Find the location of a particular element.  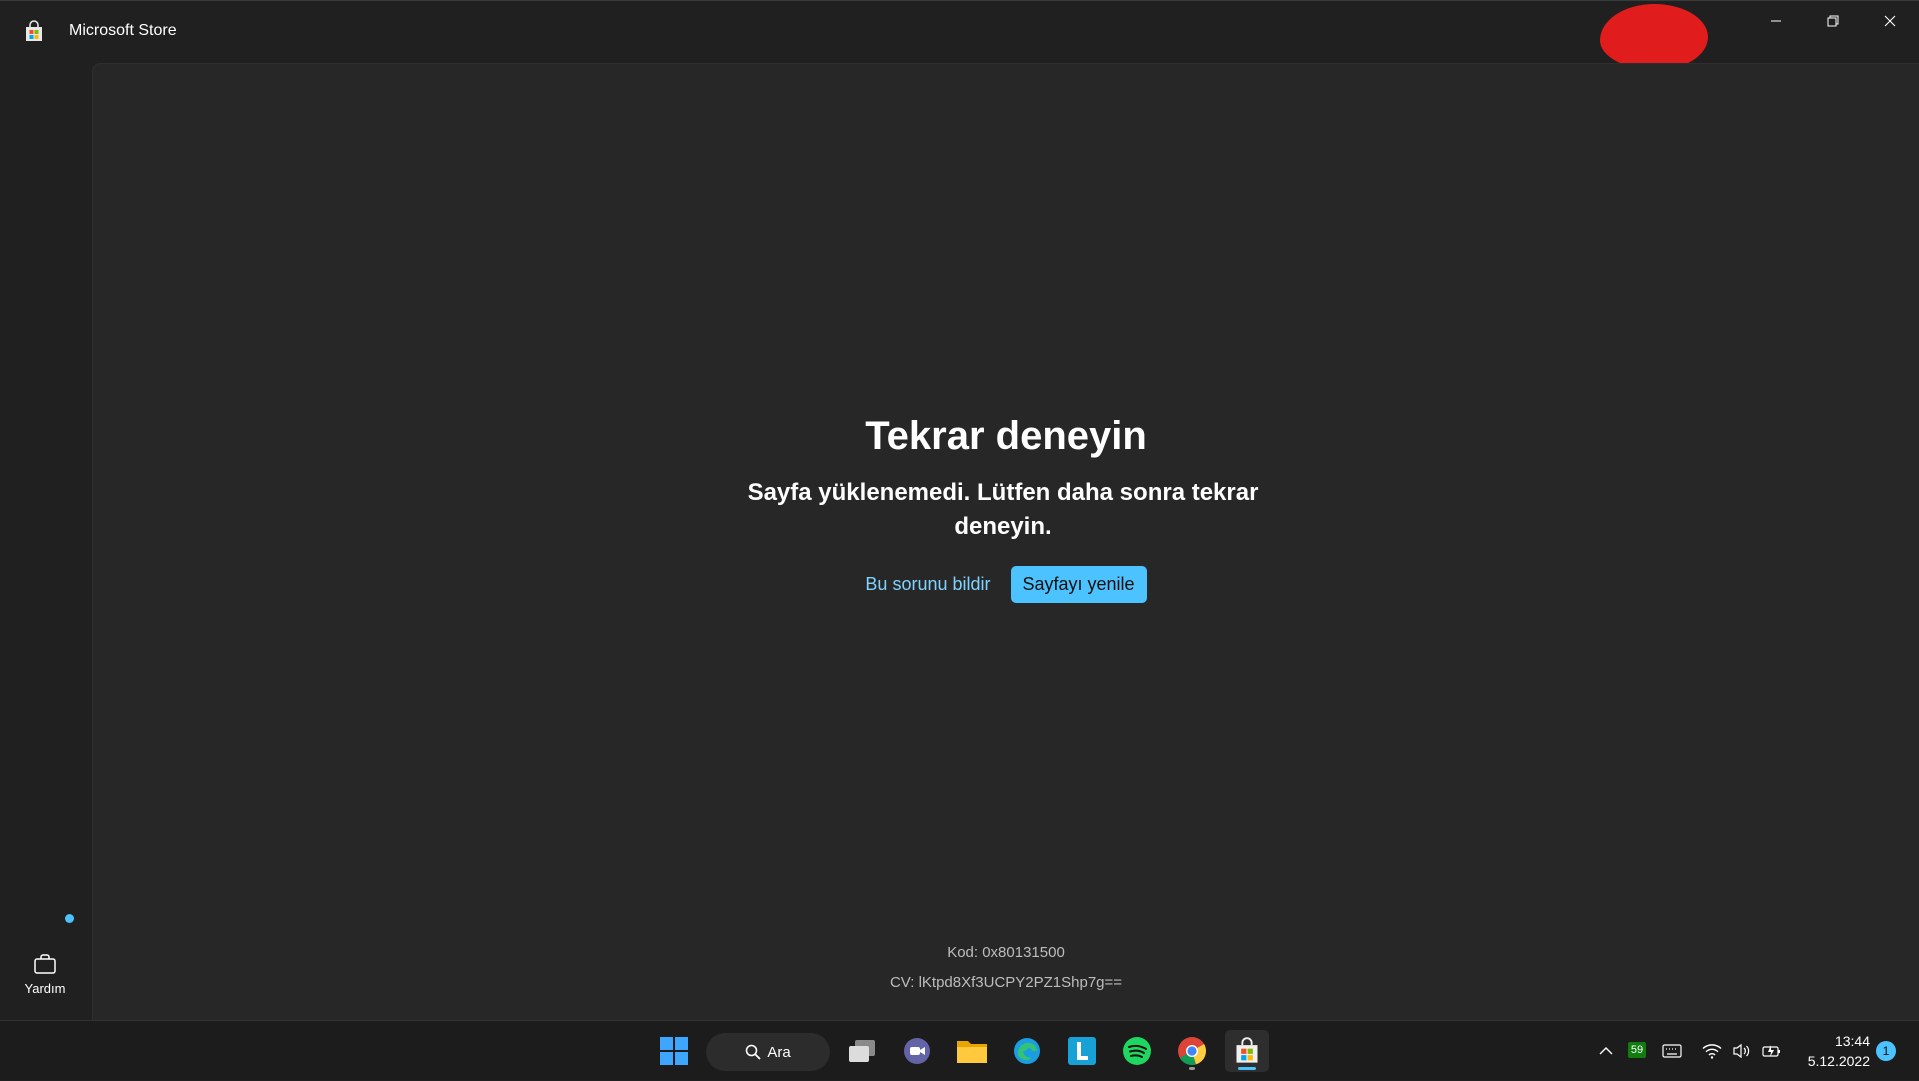

task-view-button is located at coordinates (862, 1051).